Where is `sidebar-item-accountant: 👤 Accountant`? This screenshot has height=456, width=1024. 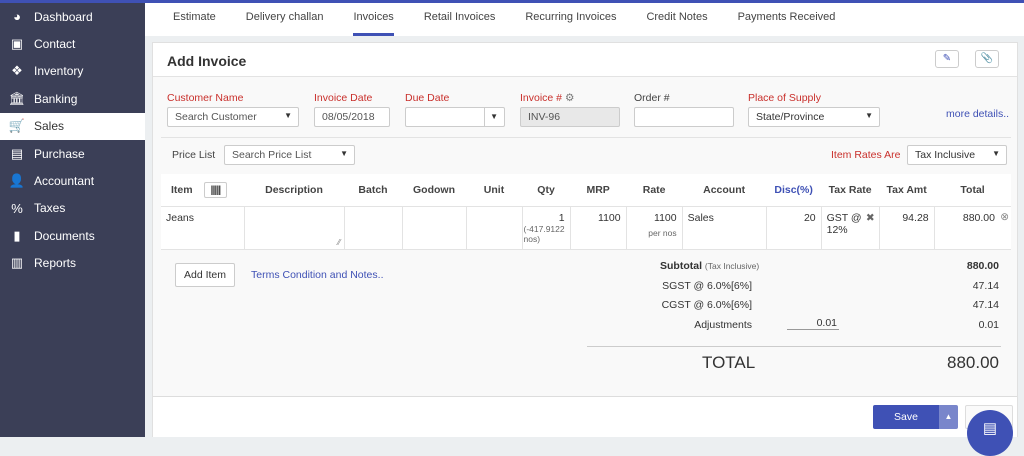
sidebar-item-accountant: 👤 Accountant is located at coordinates (72, 180).